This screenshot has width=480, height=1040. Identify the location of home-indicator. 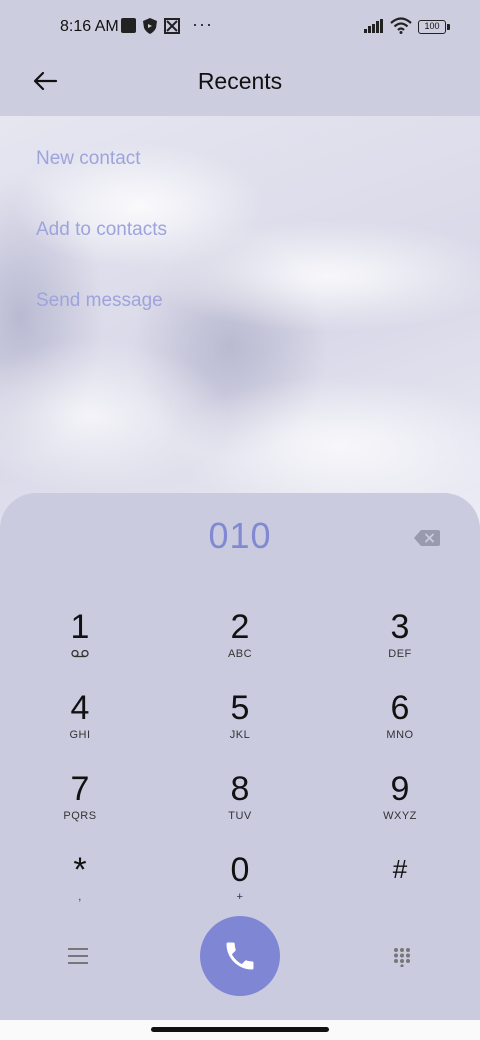
(240, 1029).